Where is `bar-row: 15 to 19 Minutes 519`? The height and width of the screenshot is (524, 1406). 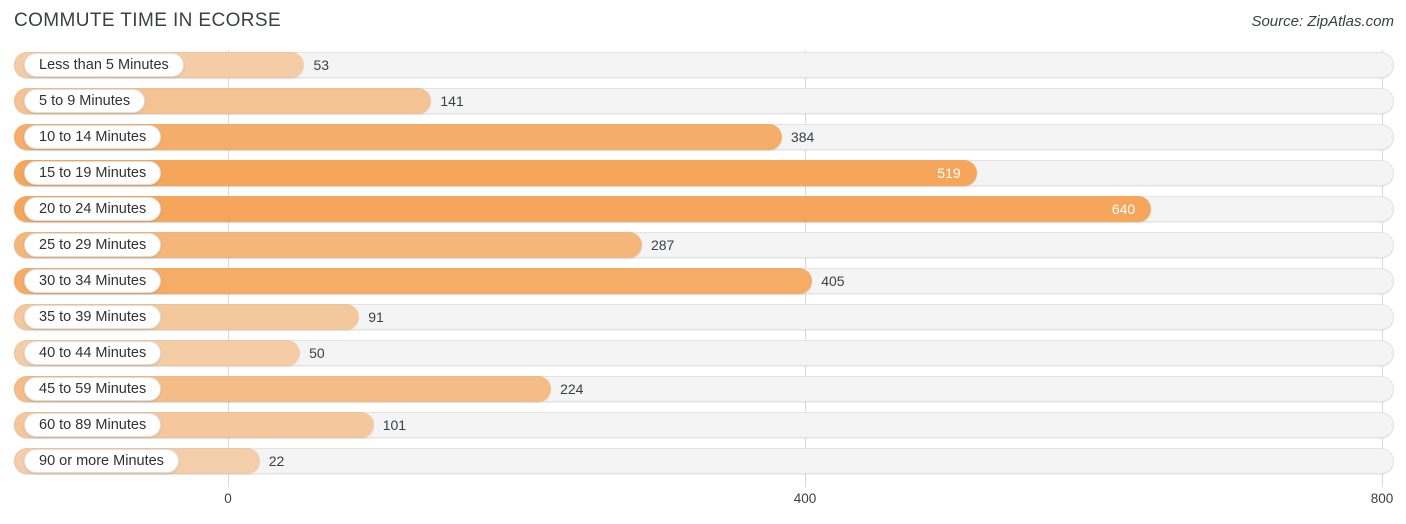 bar-row: 15 to 19 Minutes 519 is located at coordinates (703, 173).